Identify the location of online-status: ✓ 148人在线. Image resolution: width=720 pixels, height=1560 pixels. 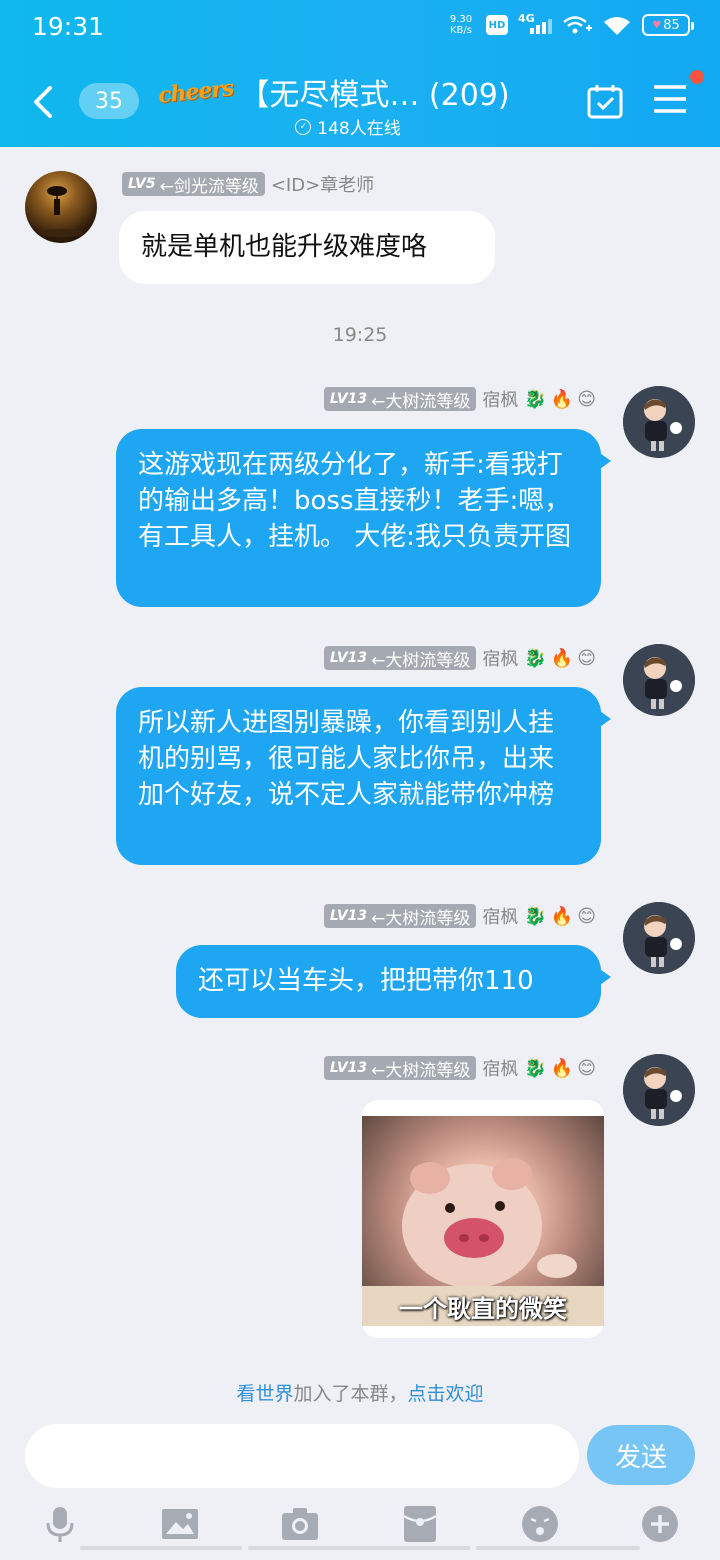
(348, 126).